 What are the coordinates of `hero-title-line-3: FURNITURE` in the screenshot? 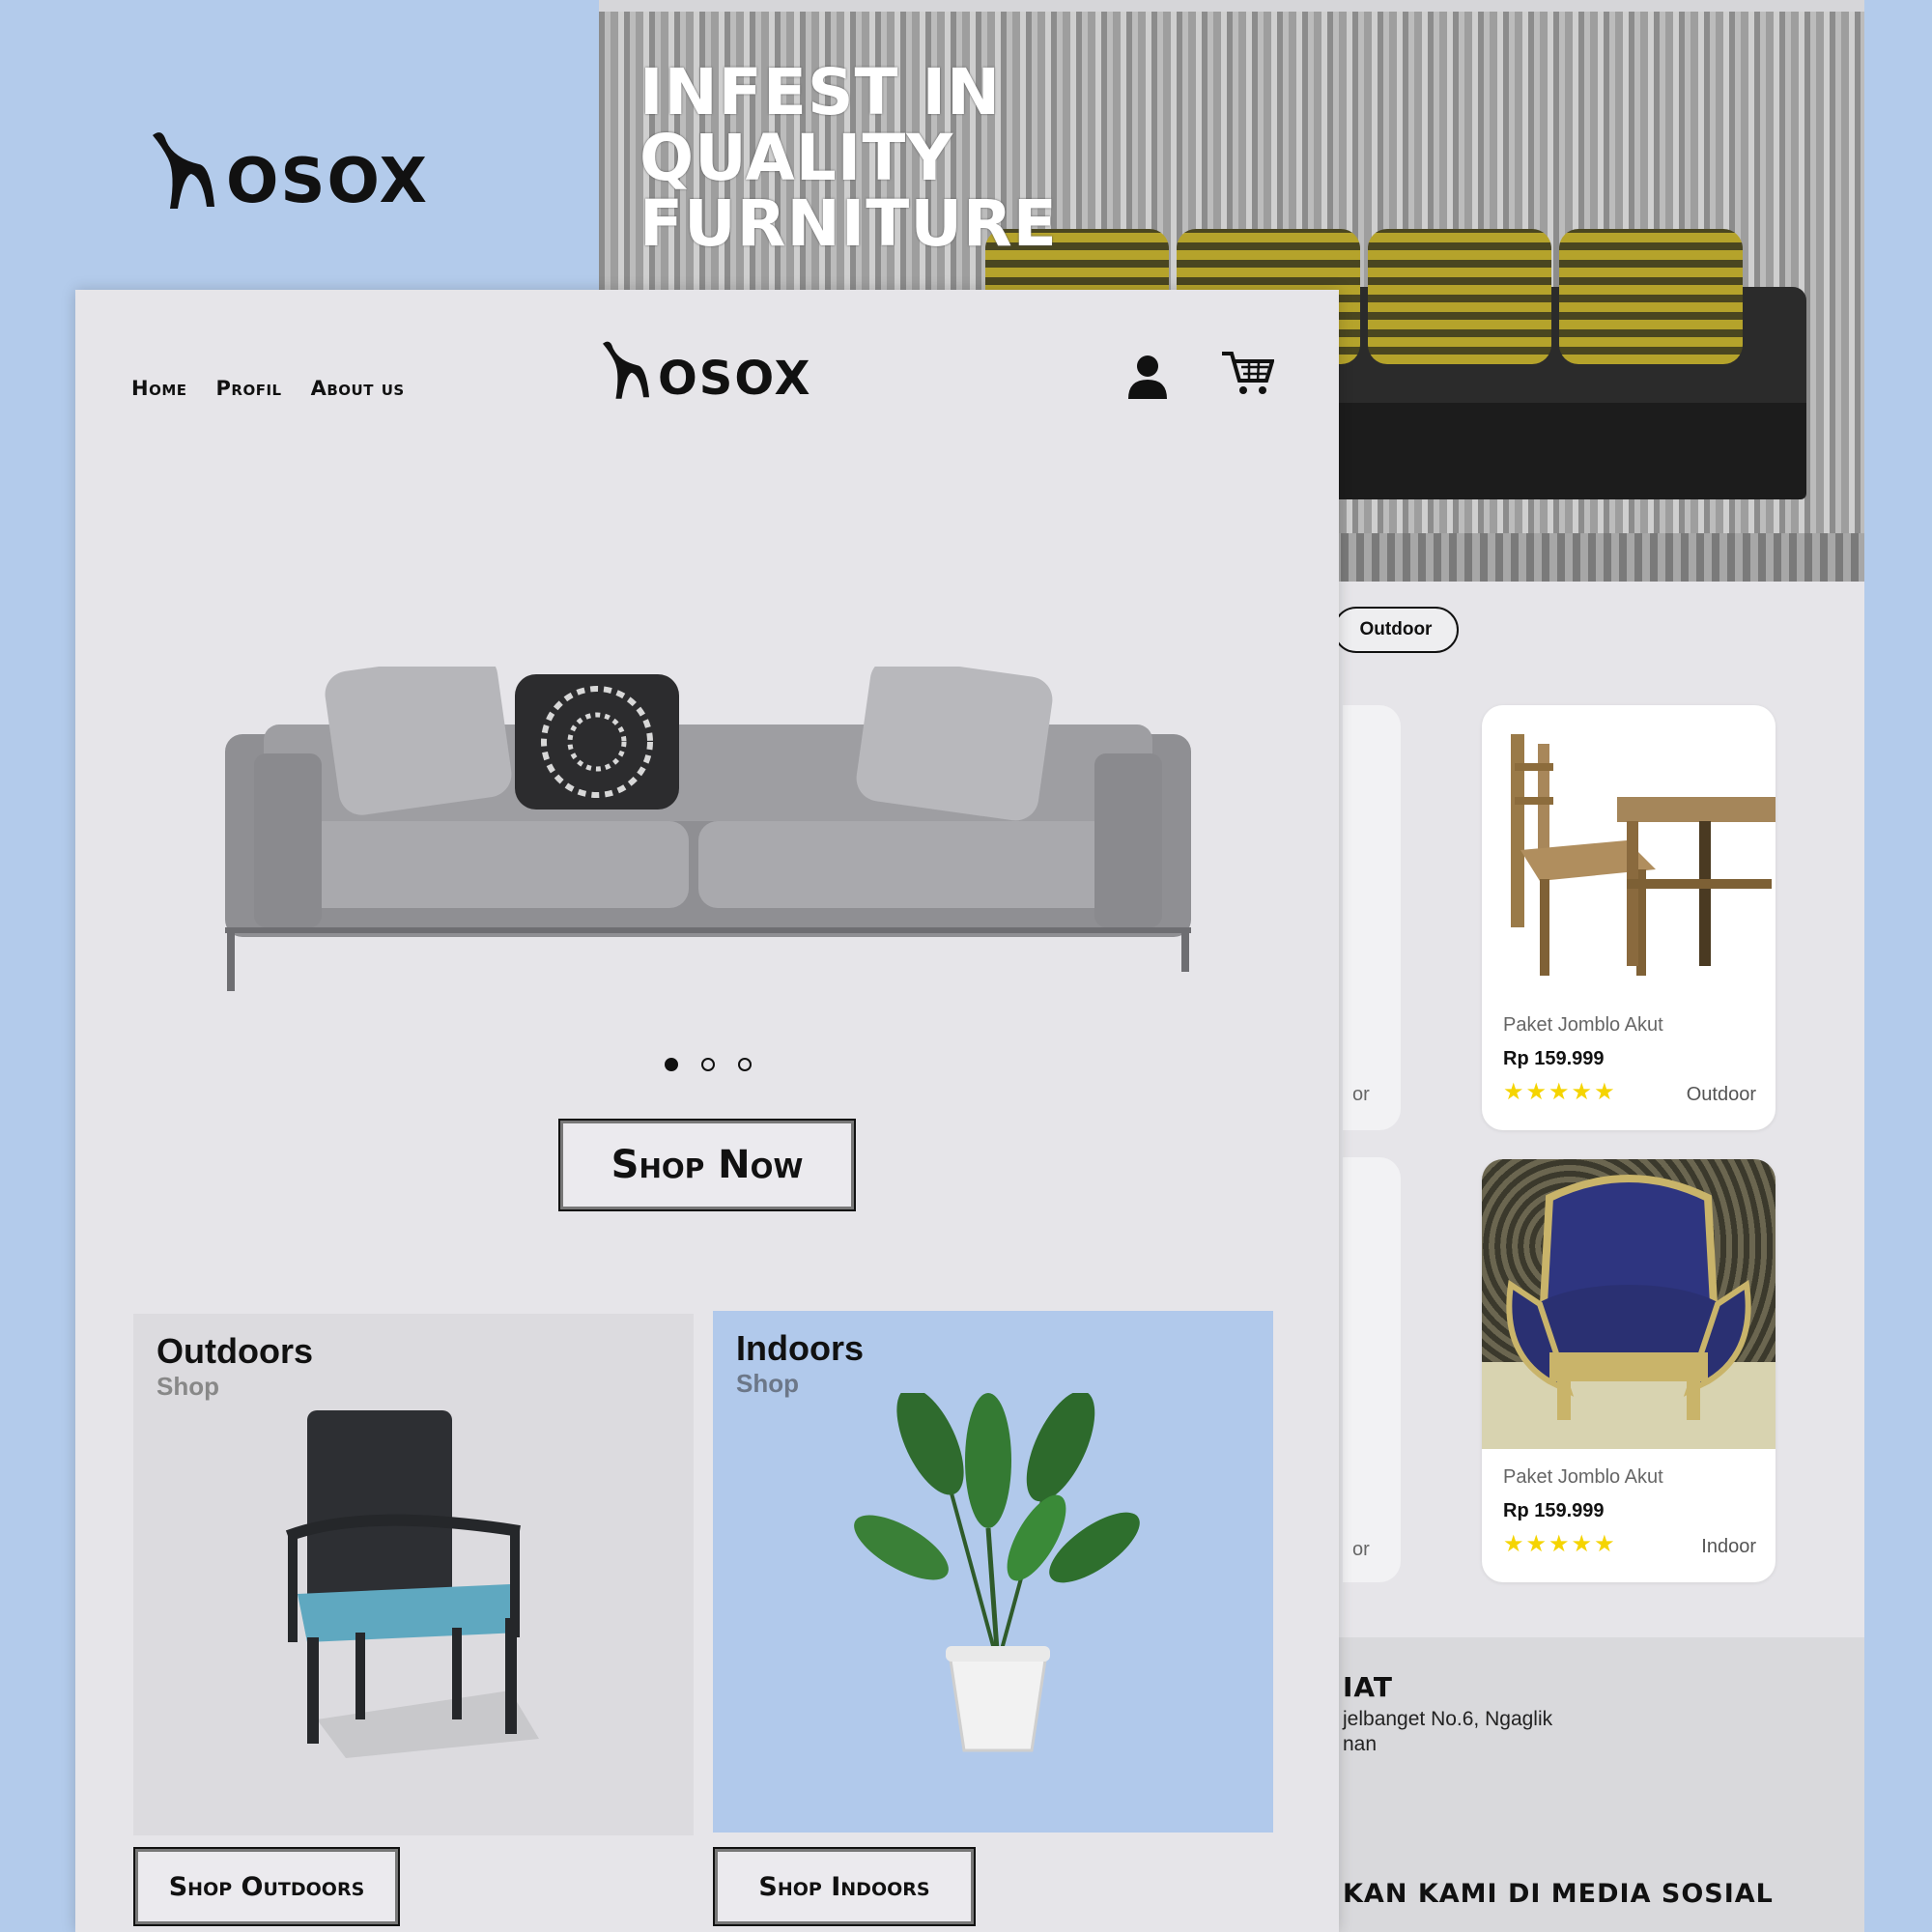 It's located at (848, 223).